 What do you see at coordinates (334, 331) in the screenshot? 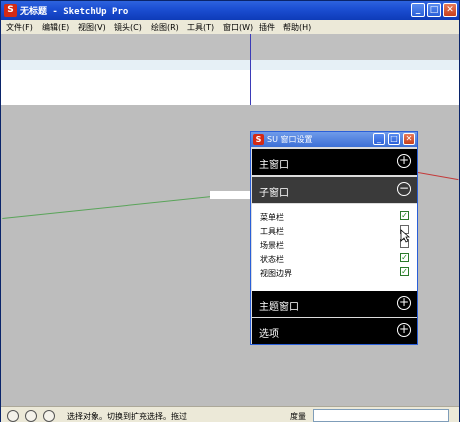
I see `section-options: 选项 +` at bounding box center [334, 331].